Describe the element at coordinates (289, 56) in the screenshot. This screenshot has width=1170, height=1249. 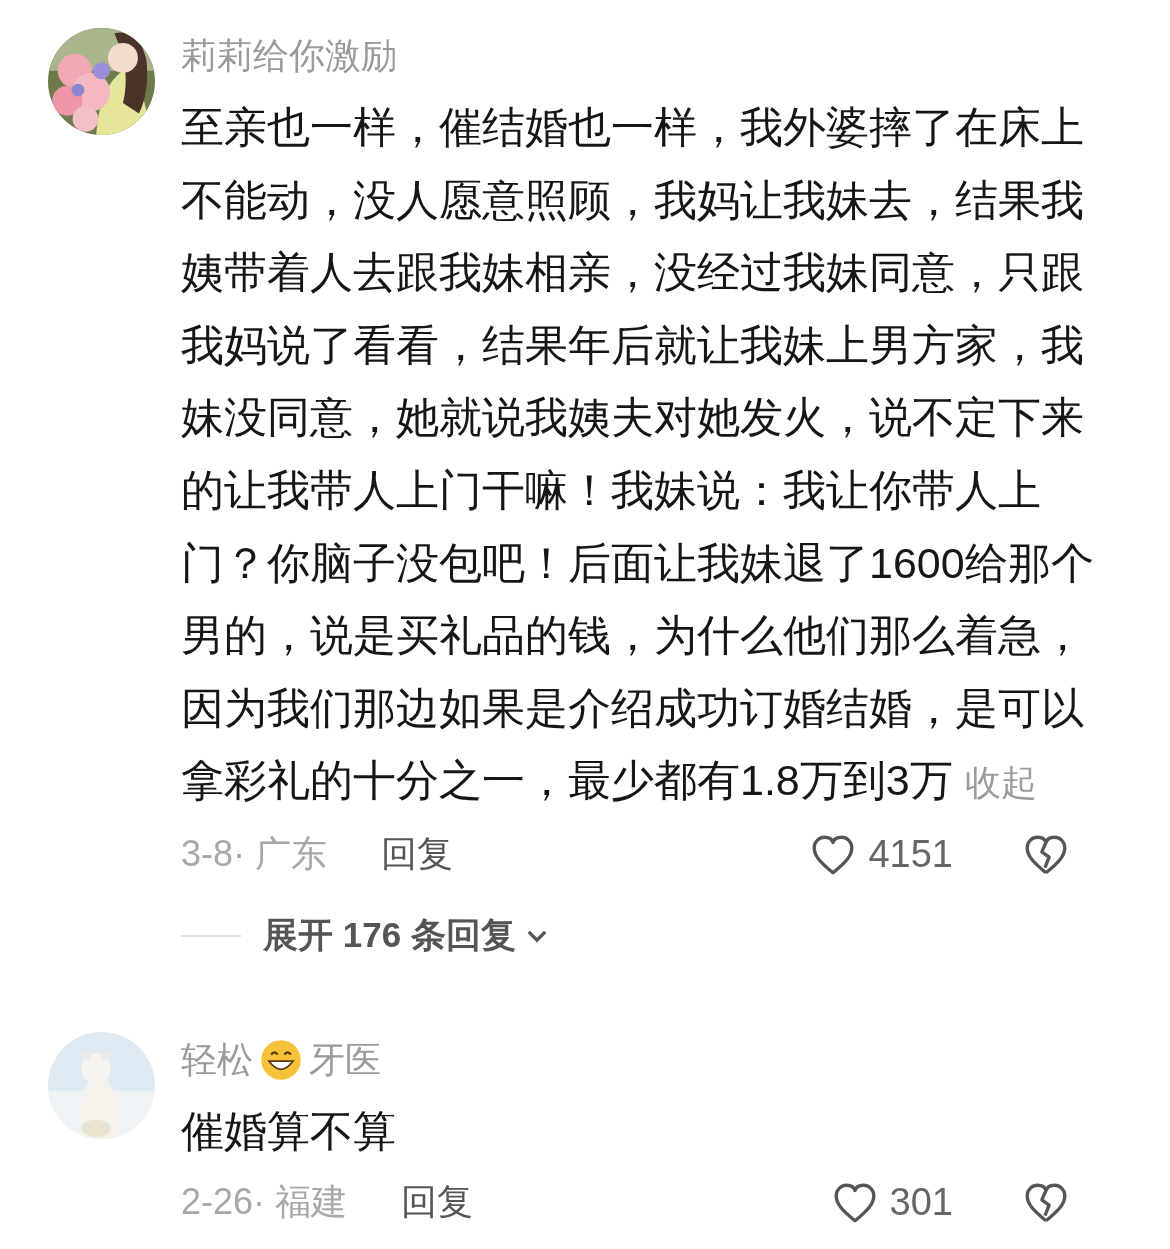
I see `username: 莉莉给你激励` at that location.